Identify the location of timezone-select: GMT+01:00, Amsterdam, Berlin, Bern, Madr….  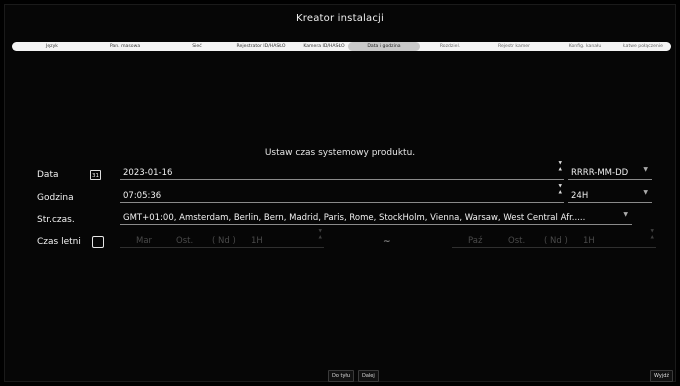
(376, 218).